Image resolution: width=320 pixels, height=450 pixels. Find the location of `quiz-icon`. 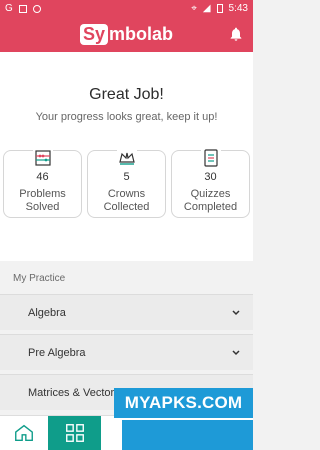

quiz-icon is located at coordinates (210, 158).